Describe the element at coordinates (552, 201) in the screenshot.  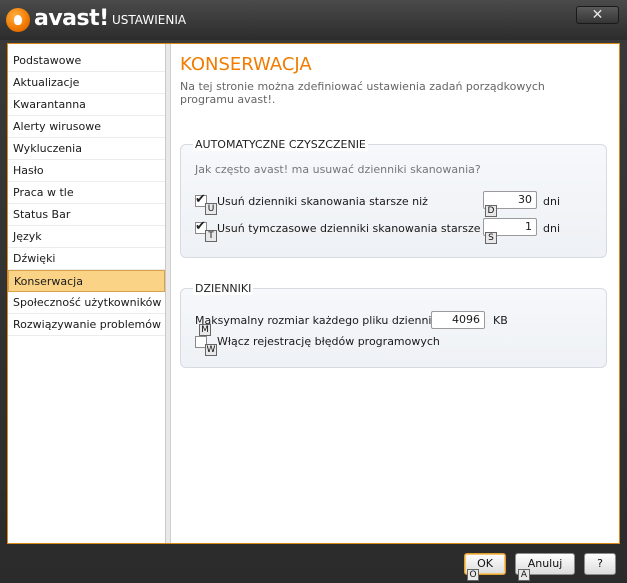
I see `scan-logs-unit: dni` at that location.